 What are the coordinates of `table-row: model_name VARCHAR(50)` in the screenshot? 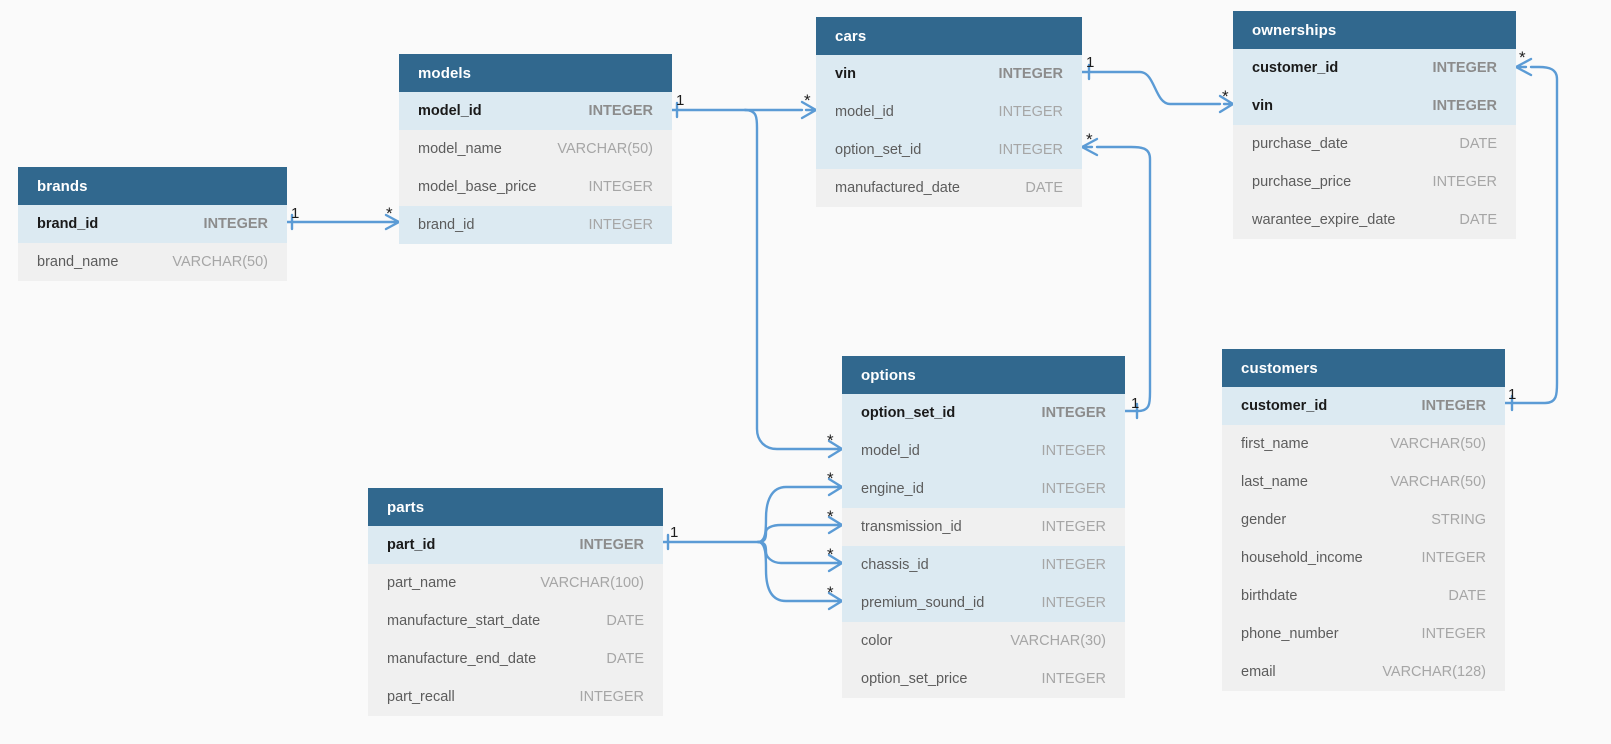 It's located at (535, 149).